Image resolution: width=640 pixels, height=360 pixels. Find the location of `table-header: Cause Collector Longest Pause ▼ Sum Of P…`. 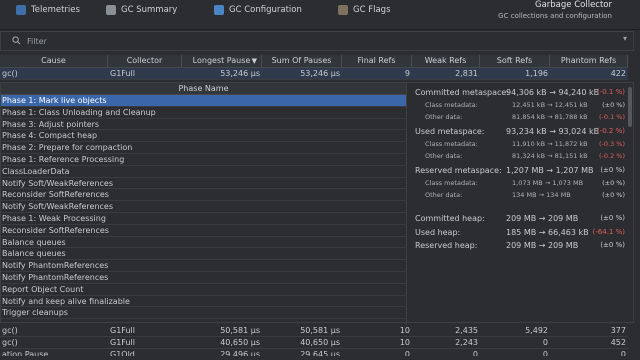

table-header: Cause Collector Longest Pause ▼ Sum Of P… is located at coordinates (314, 61).